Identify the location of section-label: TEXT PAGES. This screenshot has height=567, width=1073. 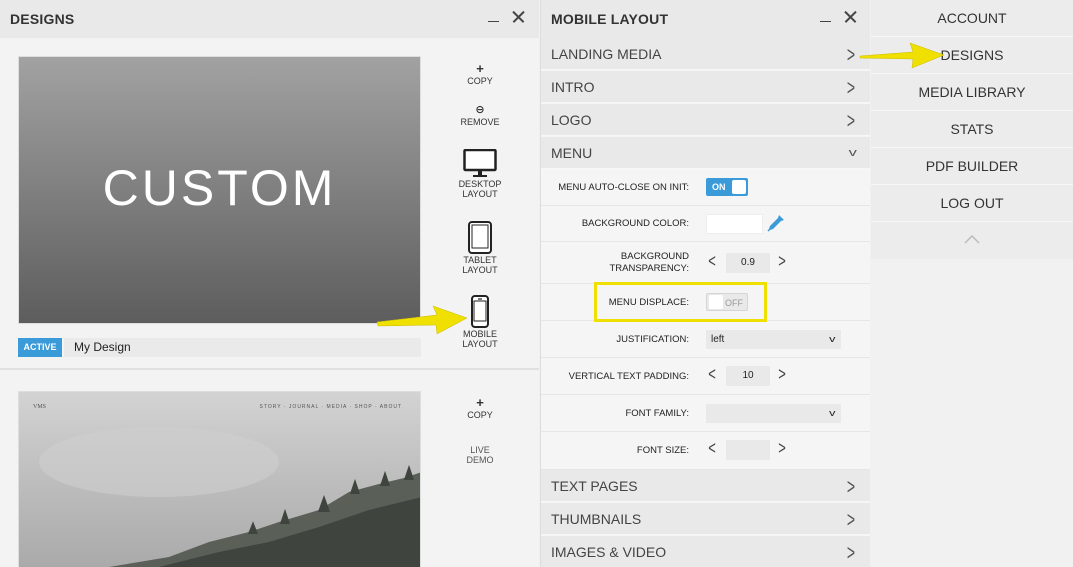
(594, 486).